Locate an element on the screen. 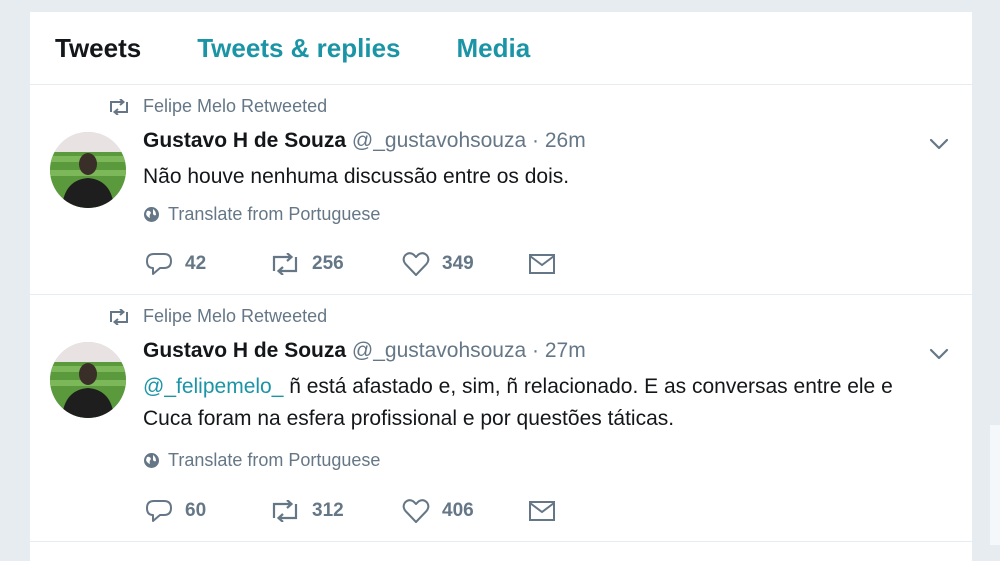 This screenshot has height=561, width=1000. reply-count: 60 is located at coordinates (196, 510).